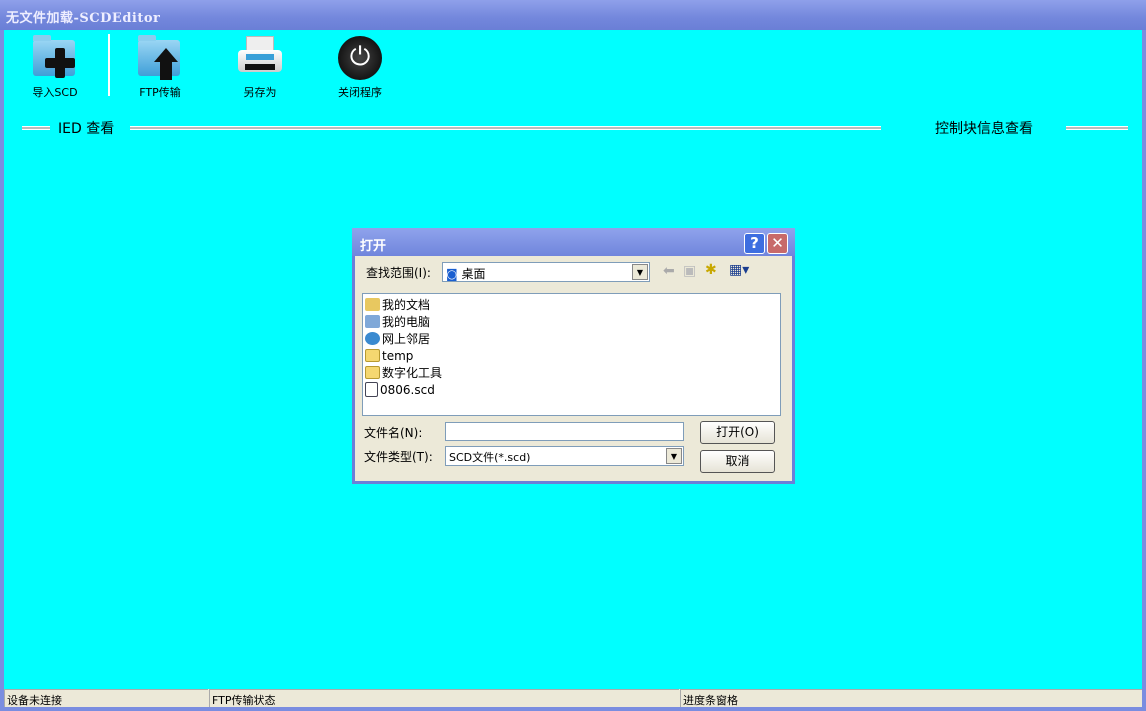  I want to click on view-menu-icon: ▦▾, so click(739, 270).